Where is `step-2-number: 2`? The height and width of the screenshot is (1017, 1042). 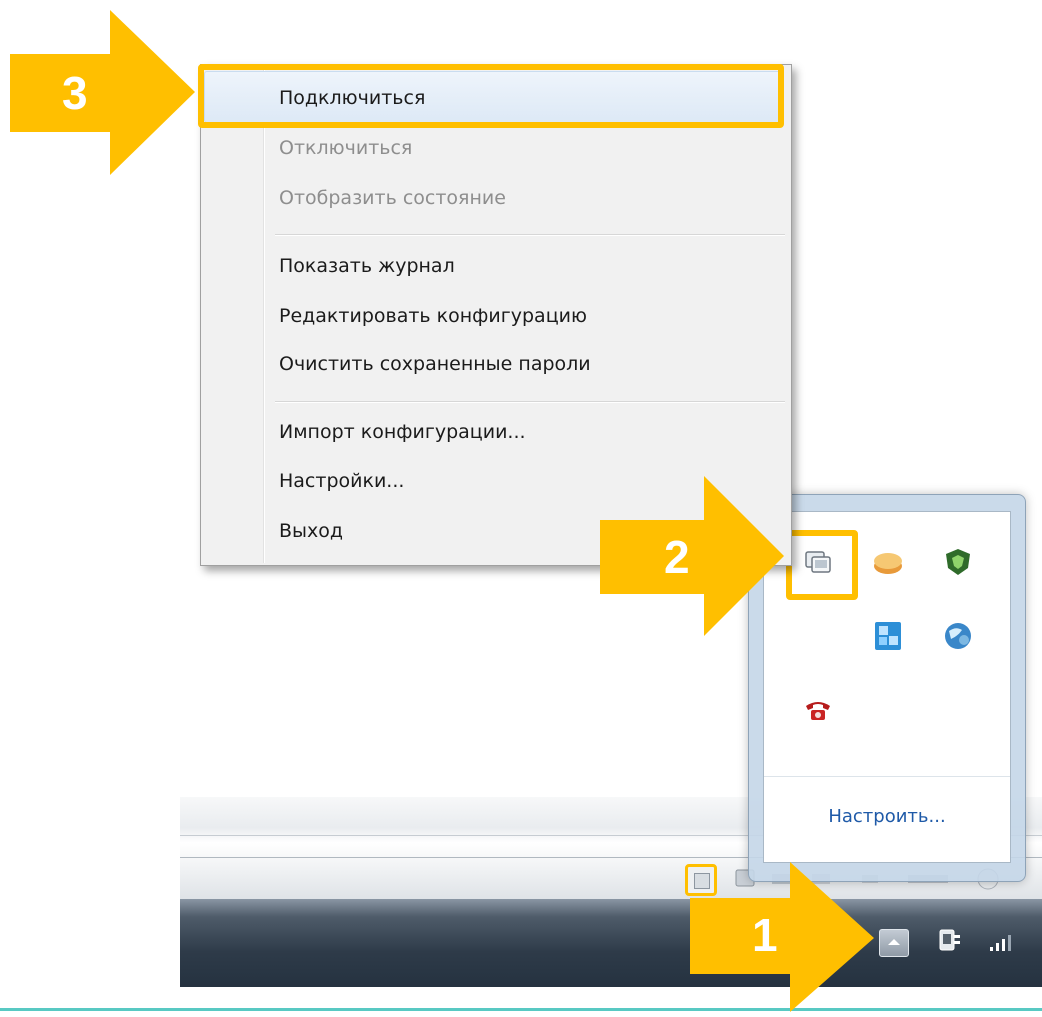 step-2-number: 2 is located at coordinates (677, 557).